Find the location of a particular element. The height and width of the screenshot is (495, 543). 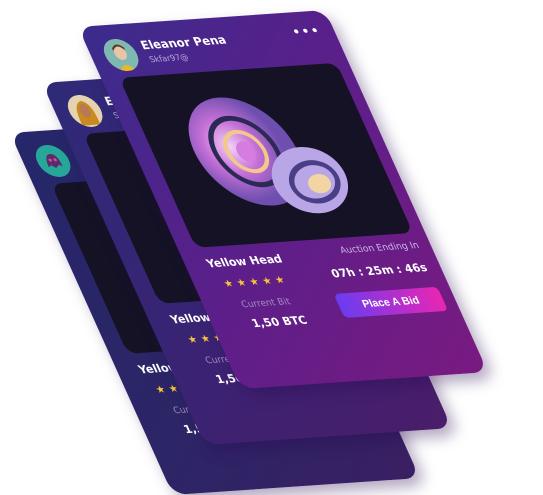

creator-handle: Skfar97@ is located at coordinates (169, 58).